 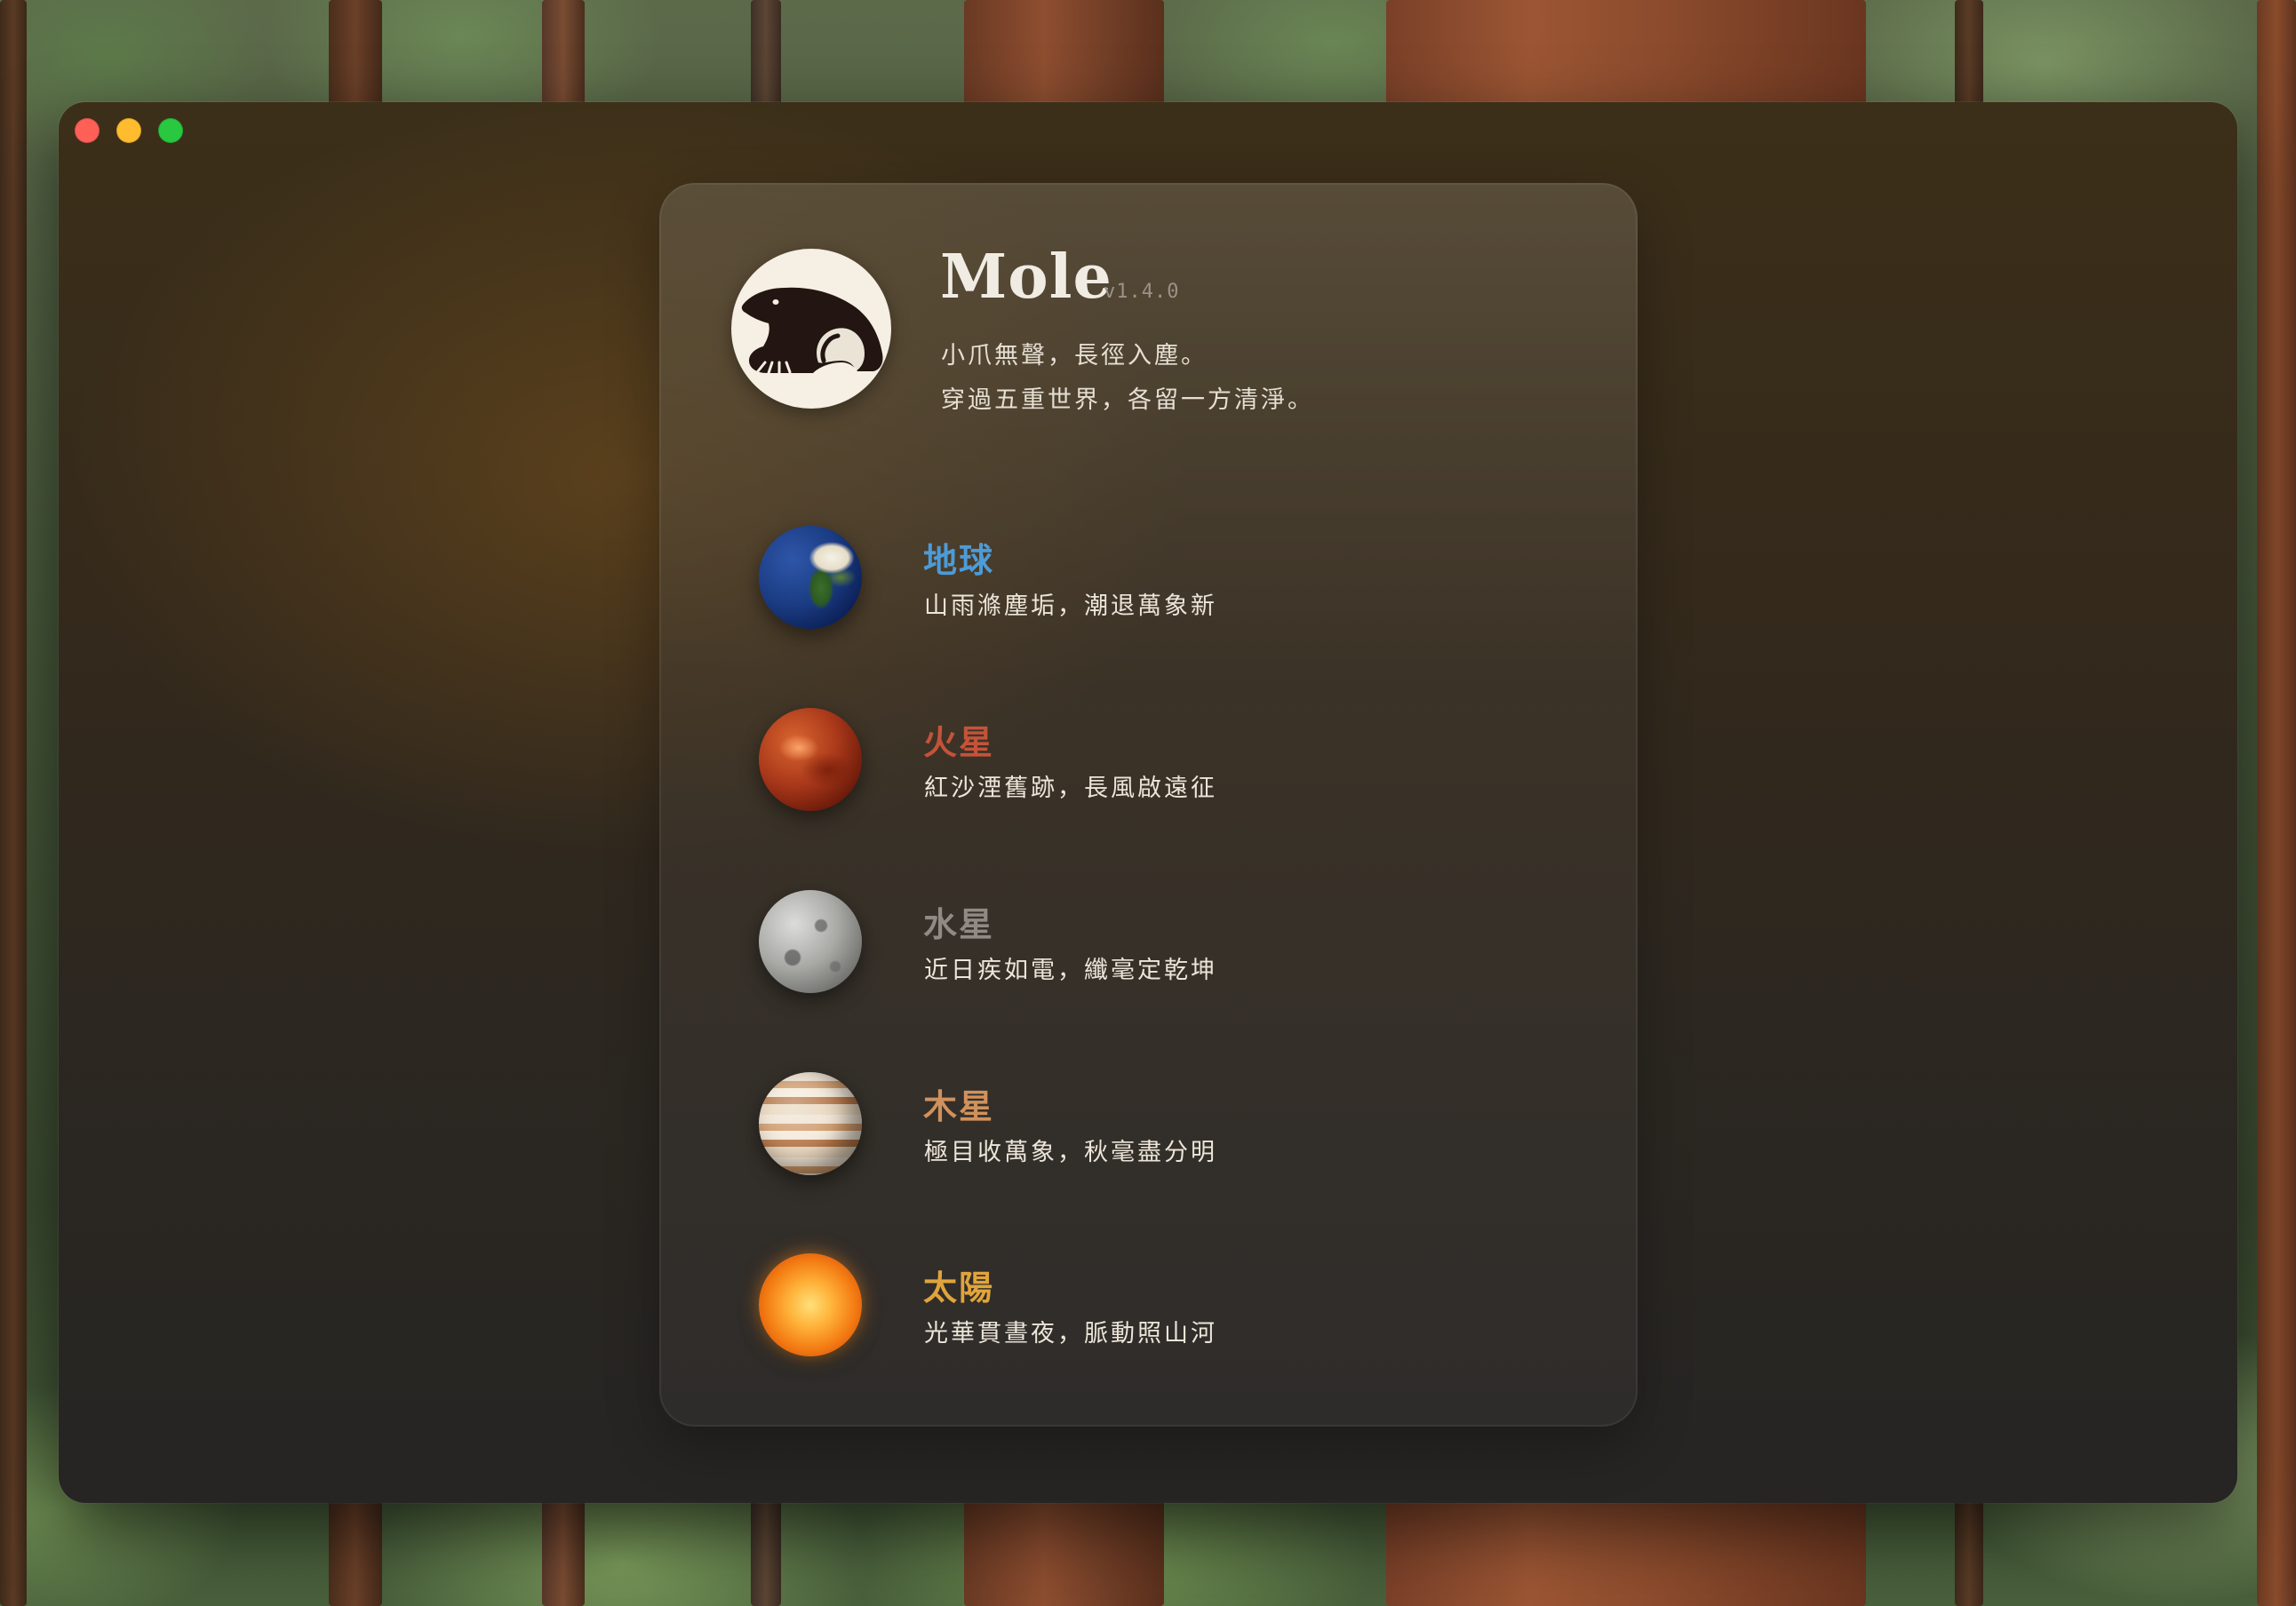 What do you see at coordinates (88, 131) in the screenshot?
I see `close-button` at bounding box center [88, 131].